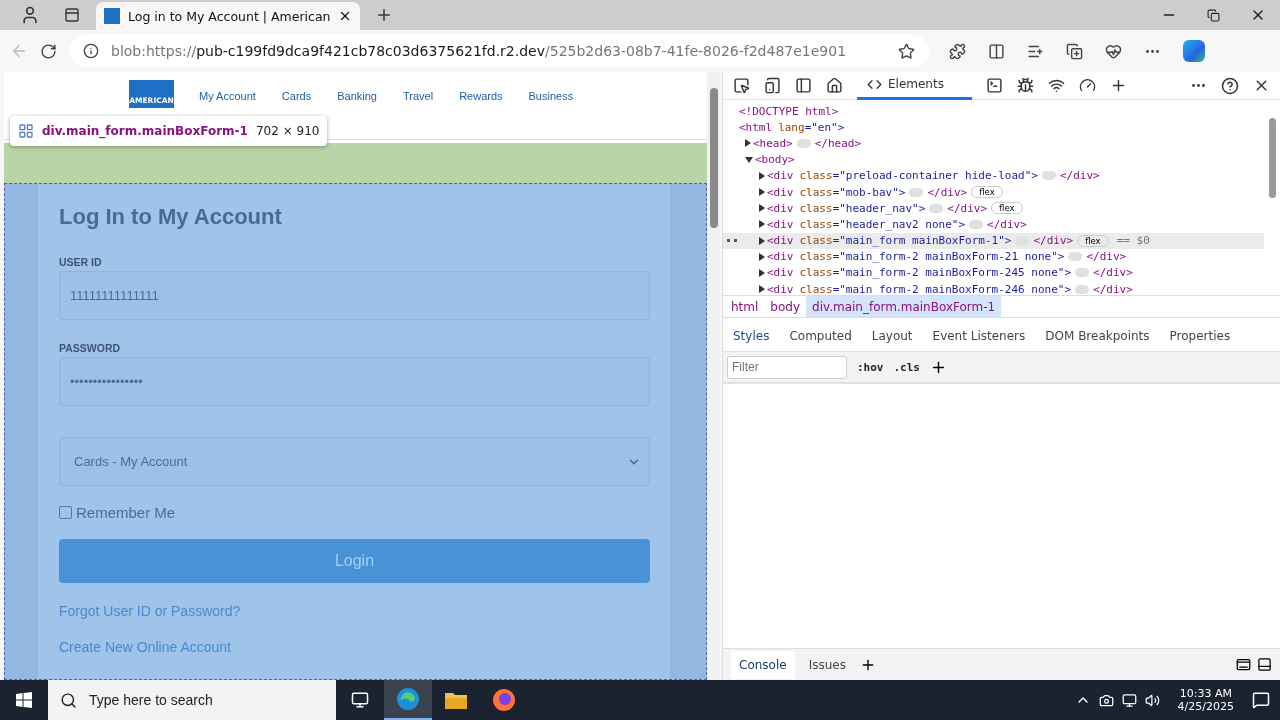 This screenshot has width=1280, height=720. I want to click on help-icon, so click(1230, 85).